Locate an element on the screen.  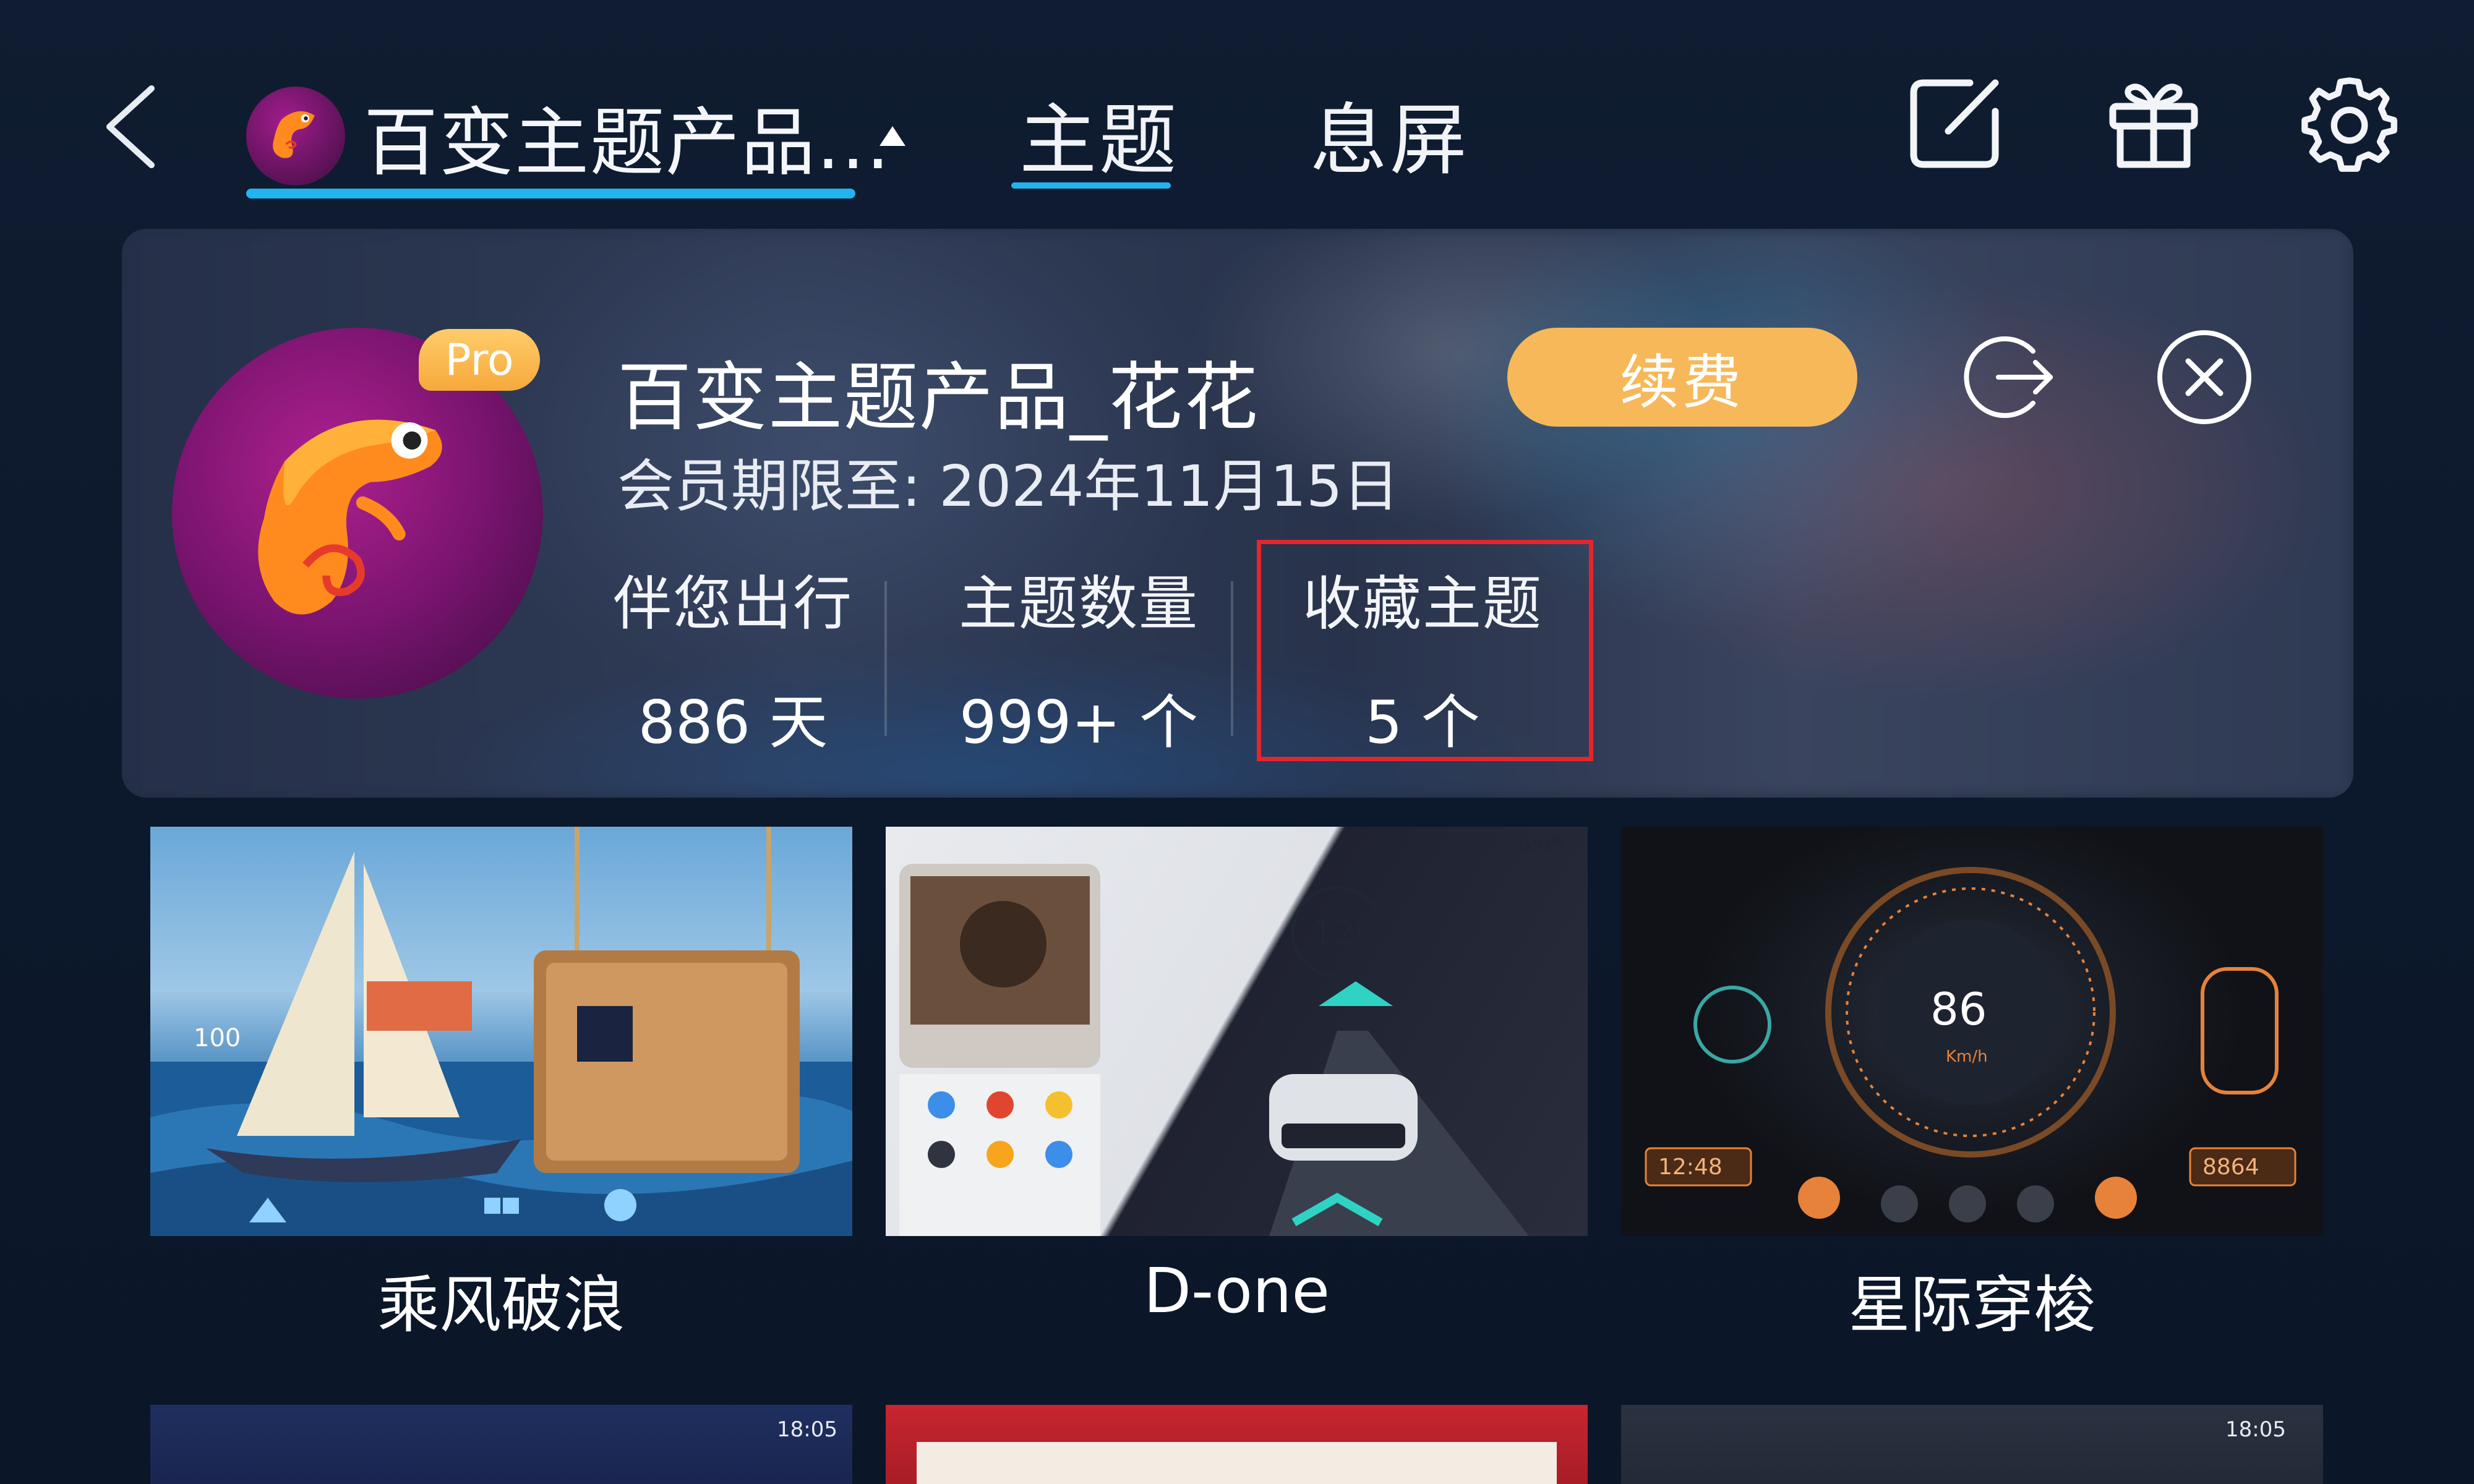
theme-title: D-one is located at coordinates (1236, 1291).